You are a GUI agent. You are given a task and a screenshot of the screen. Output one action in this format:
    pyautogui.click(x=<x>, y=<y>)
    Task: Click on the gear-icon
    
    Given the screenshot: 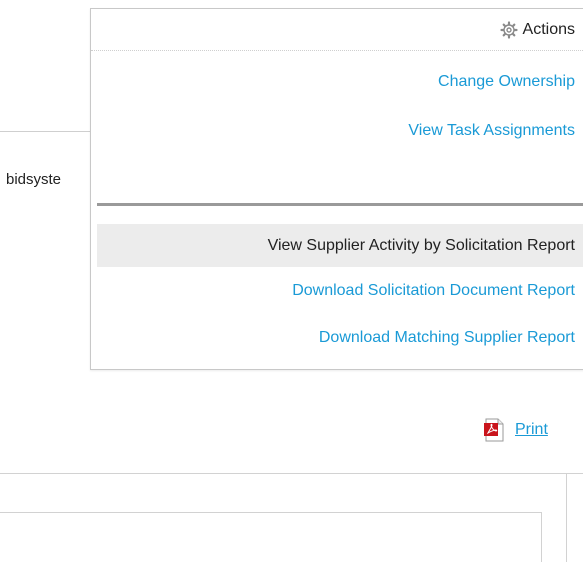 What is the action you would take?
    pyautogui.click(x=508, y=29)
    